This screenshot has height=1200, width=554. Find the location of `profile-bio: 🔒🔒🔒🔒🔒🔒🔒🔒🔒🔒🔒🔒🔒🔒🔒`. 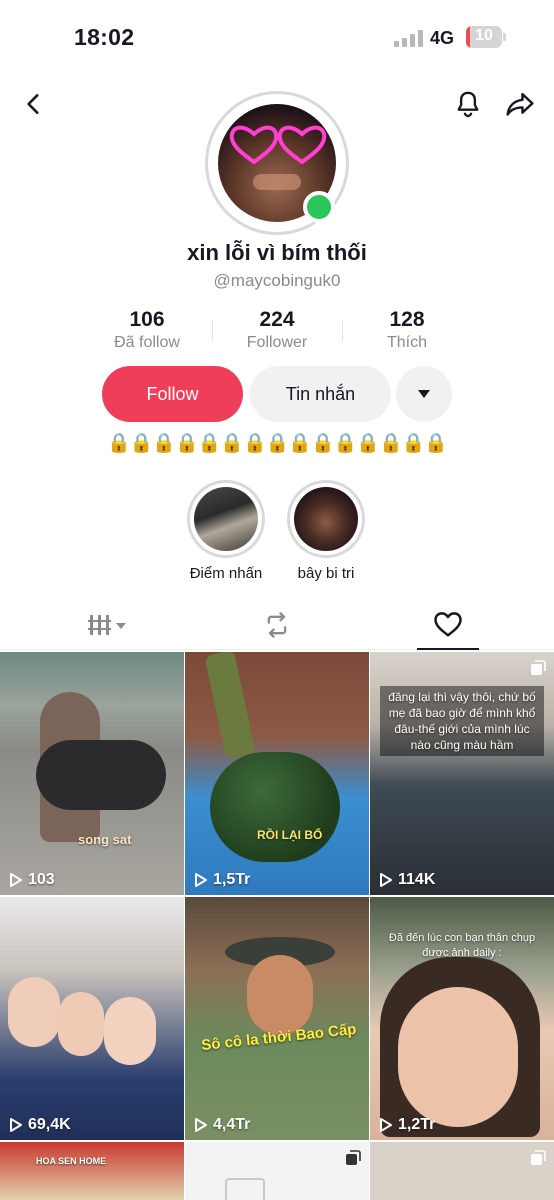

profile-bio: 🔒🔒🔒🔒🔒🔒🔒🔒🔒🔒🔒🔒🔒🔒🔒 is located at coordinates (277, 443).